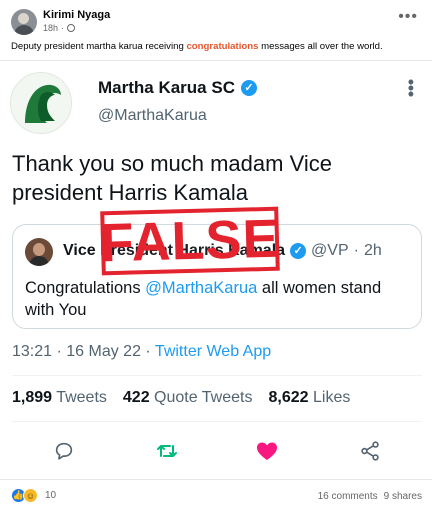 Image resolution: width=432 pixels, height=512 pixels. What do you see at coordinates (177, 88) in the screenshot?
I see `tweet-author-name: Martha Karua SC ✓` at bounding box center [177, 88].